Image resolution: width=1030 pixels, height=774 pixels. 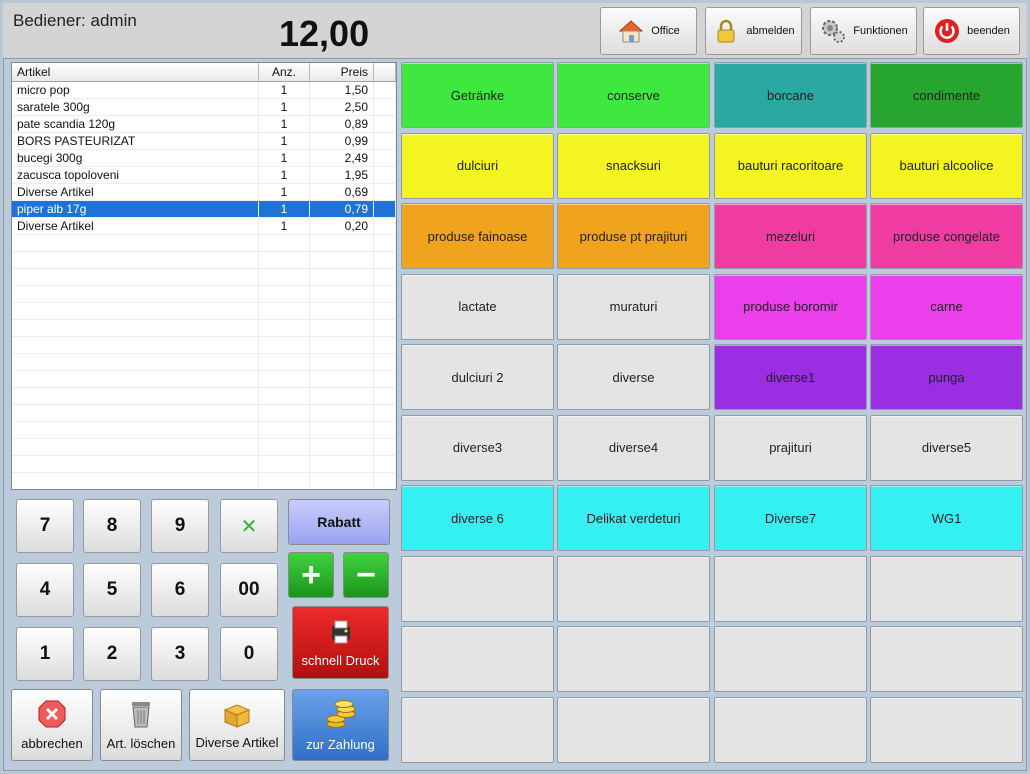 What do you see at coordinates (45, 526) in the screenshot?
I see `keypad-key-7: 7` at bounding box center [45, 526].